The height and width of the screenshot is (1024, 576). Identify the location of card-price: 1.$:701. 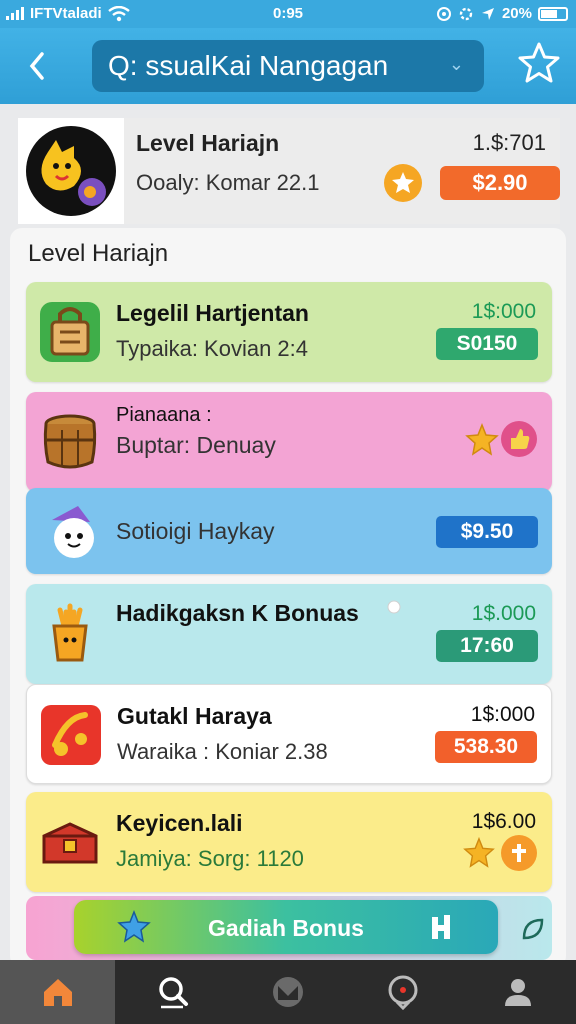
(509, 142).